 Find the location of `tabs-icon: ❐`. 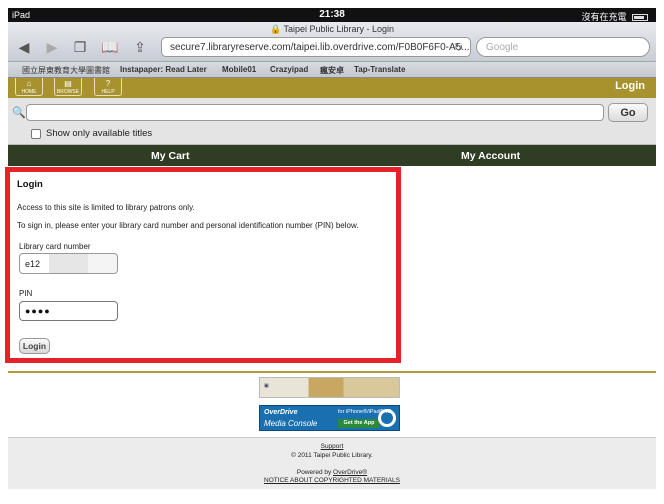

tabs-icon: ❐ is located at coordinates (80, 47).